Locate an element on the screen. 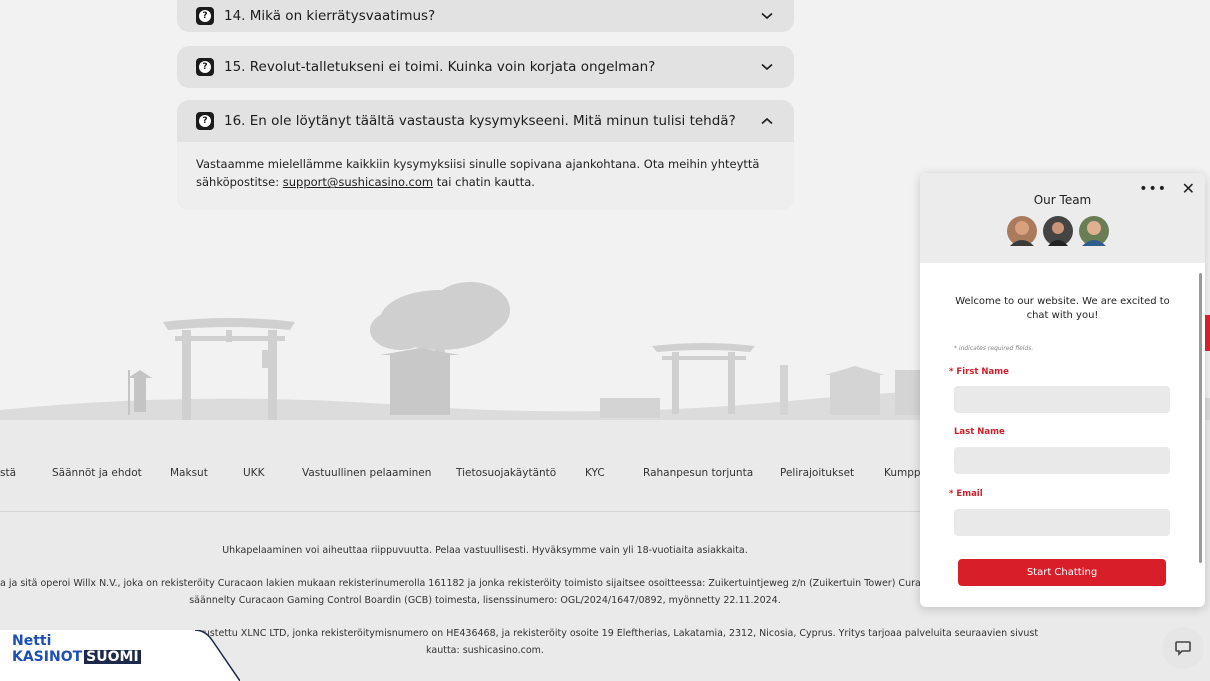 The image size is (1210, 681). chat-header: Our Team ••• ✕ is located at coordinates (1062, 218).